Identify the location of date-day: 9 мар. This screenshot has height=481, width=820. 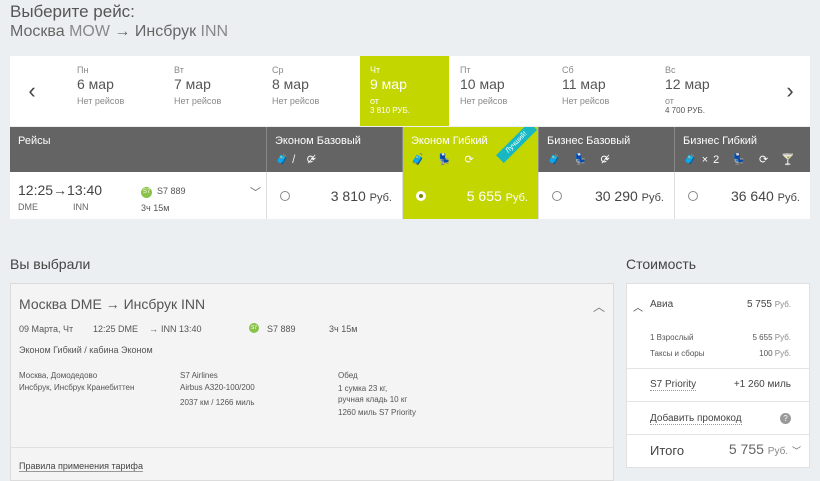
(388, 84).